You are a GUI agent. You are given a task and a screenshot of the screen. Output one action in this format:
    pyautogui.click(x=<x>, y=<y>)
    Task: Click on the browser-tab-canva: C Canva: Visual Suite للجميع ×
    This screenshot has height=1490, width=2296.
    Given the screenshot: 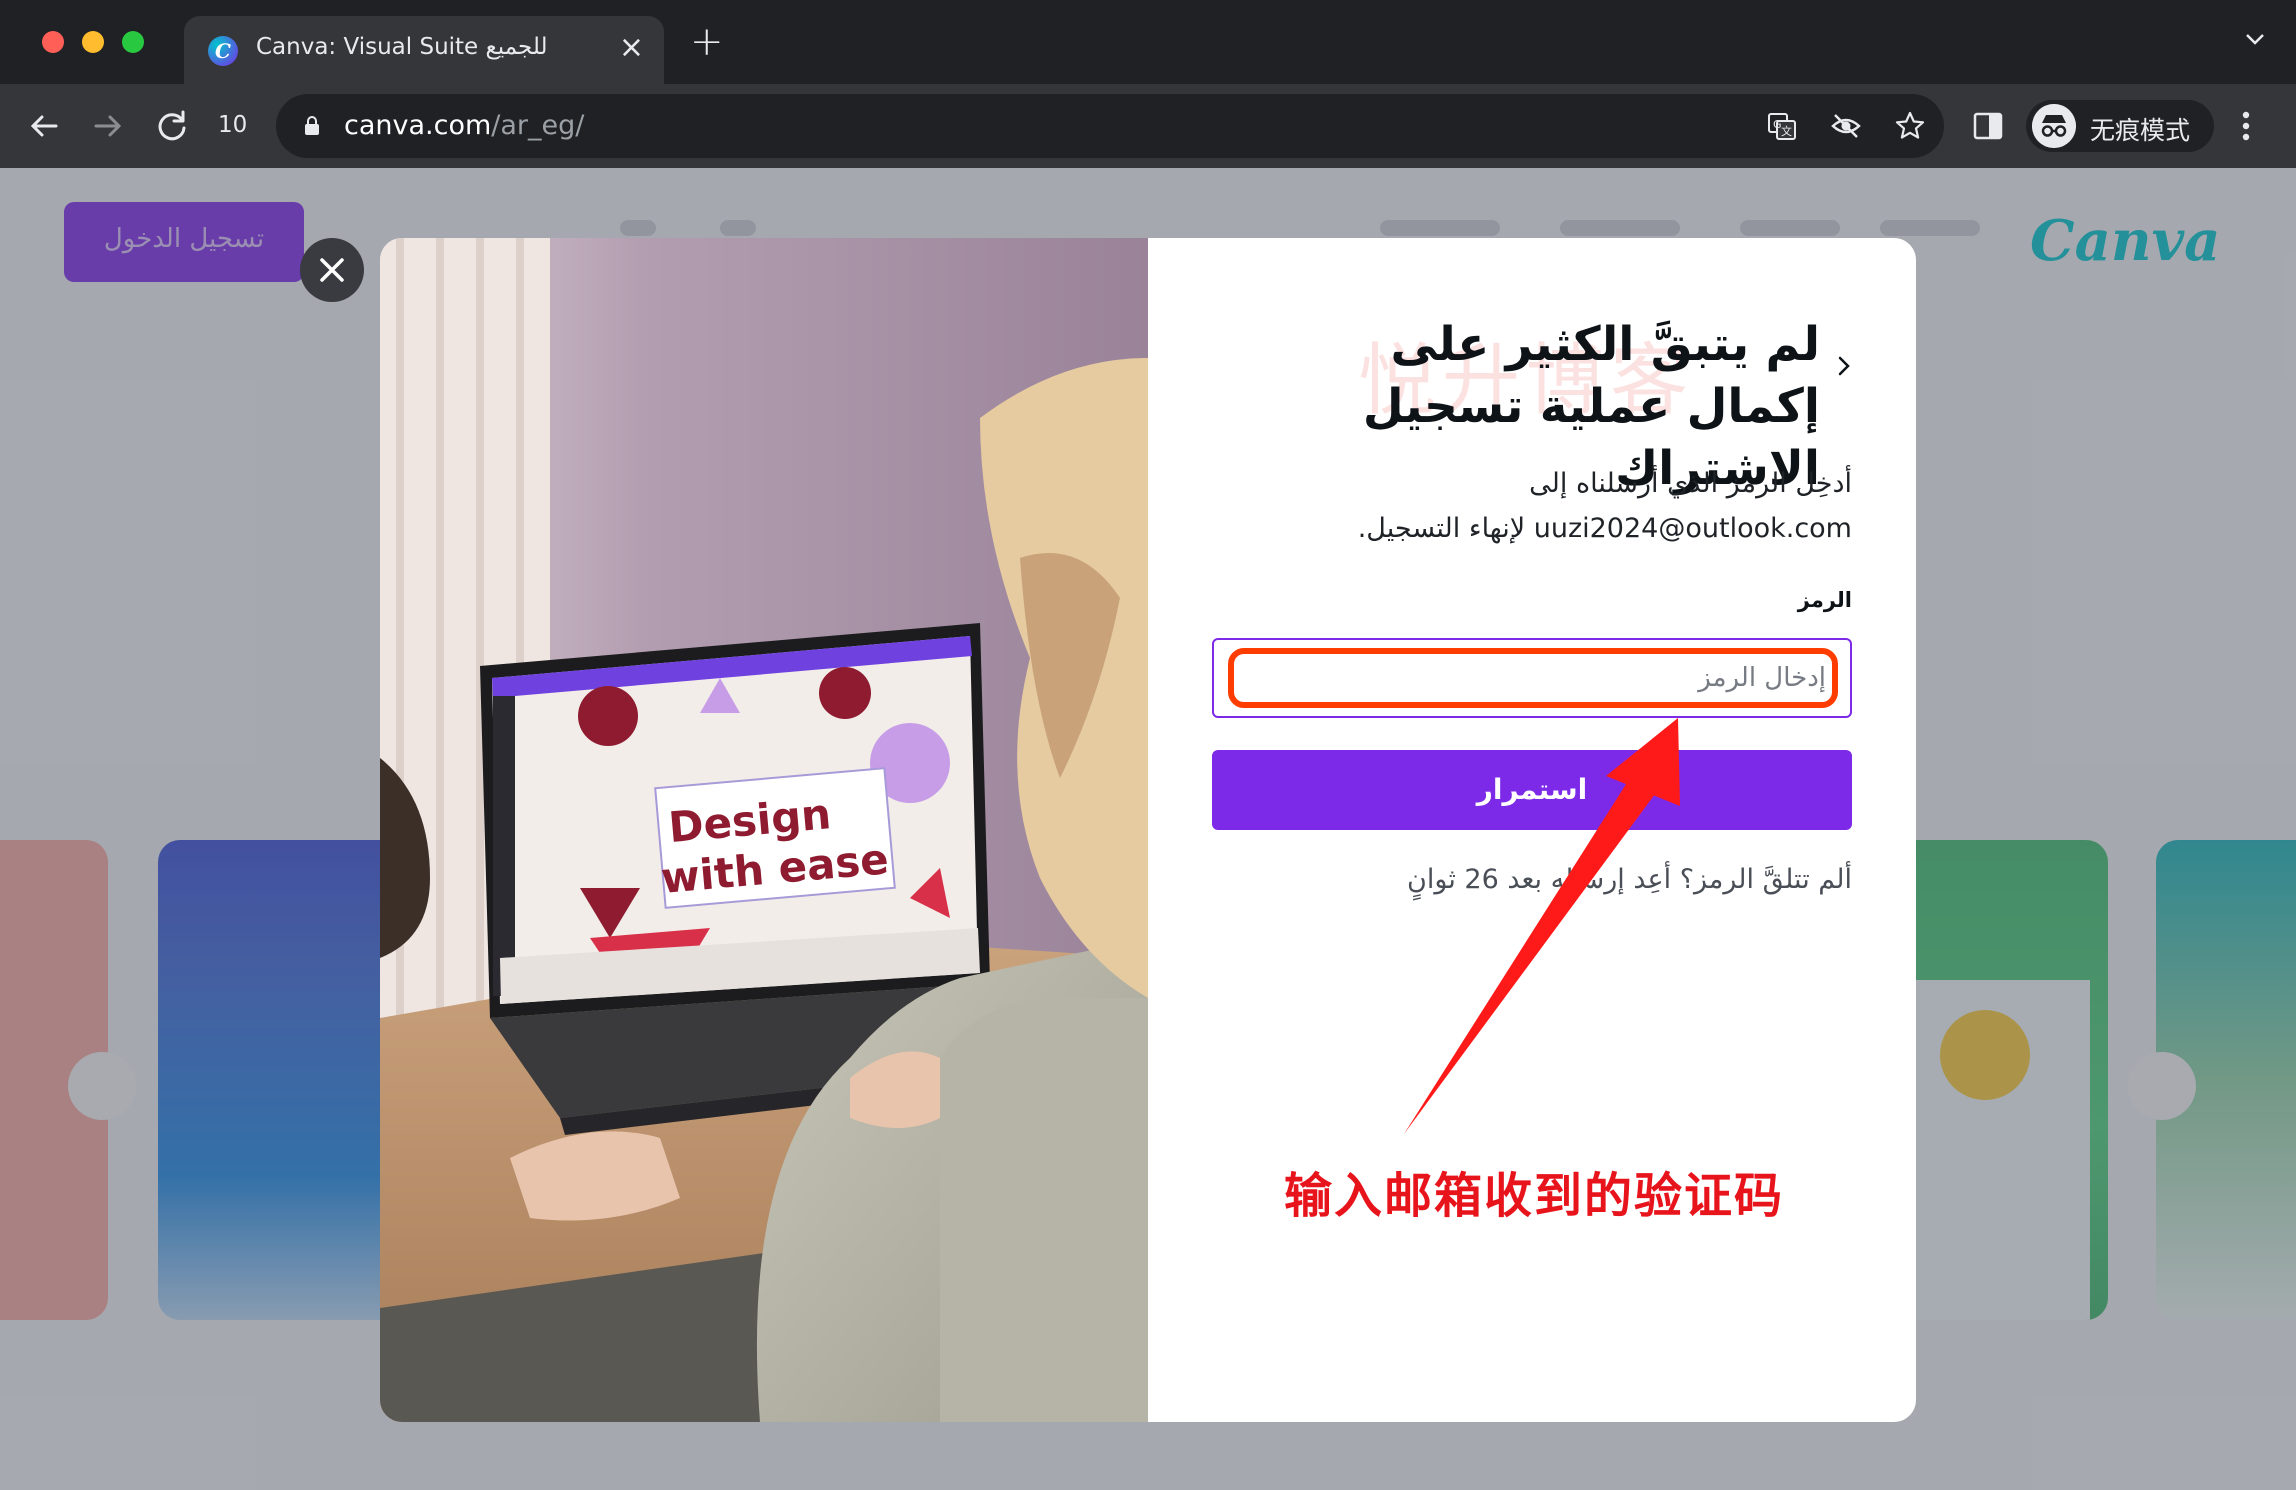 What is the action you would take?
    pyautogui.click(x=424, y=50)
    